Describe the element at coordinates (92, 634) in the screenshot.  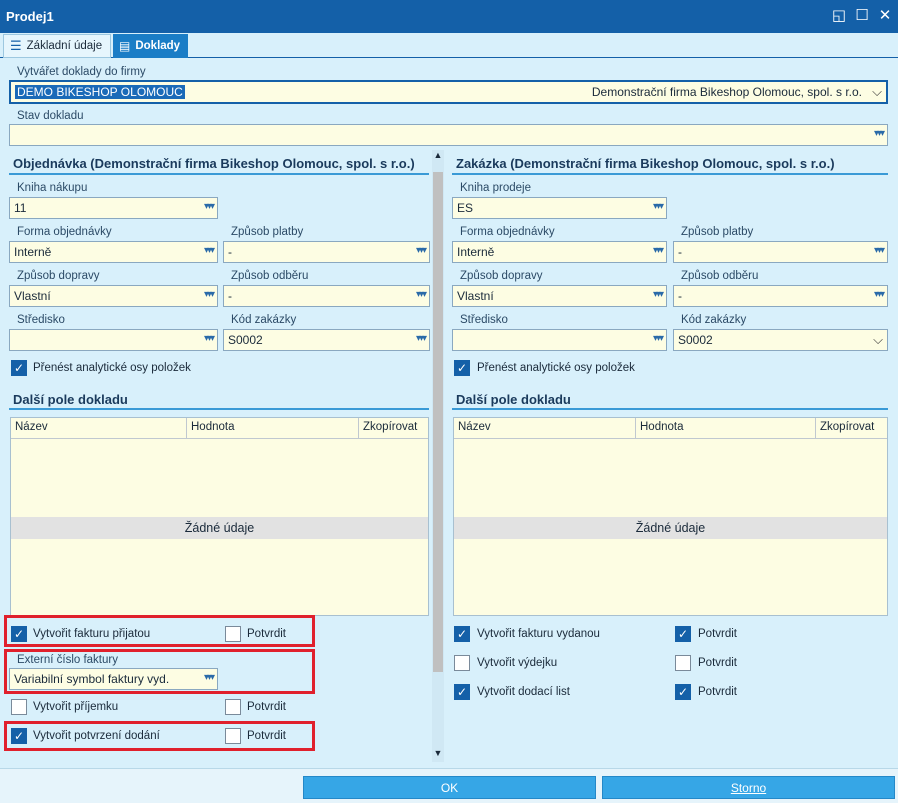
I see `create-received-invoice-label: Vytvořit fakturu přijatou` at that location.